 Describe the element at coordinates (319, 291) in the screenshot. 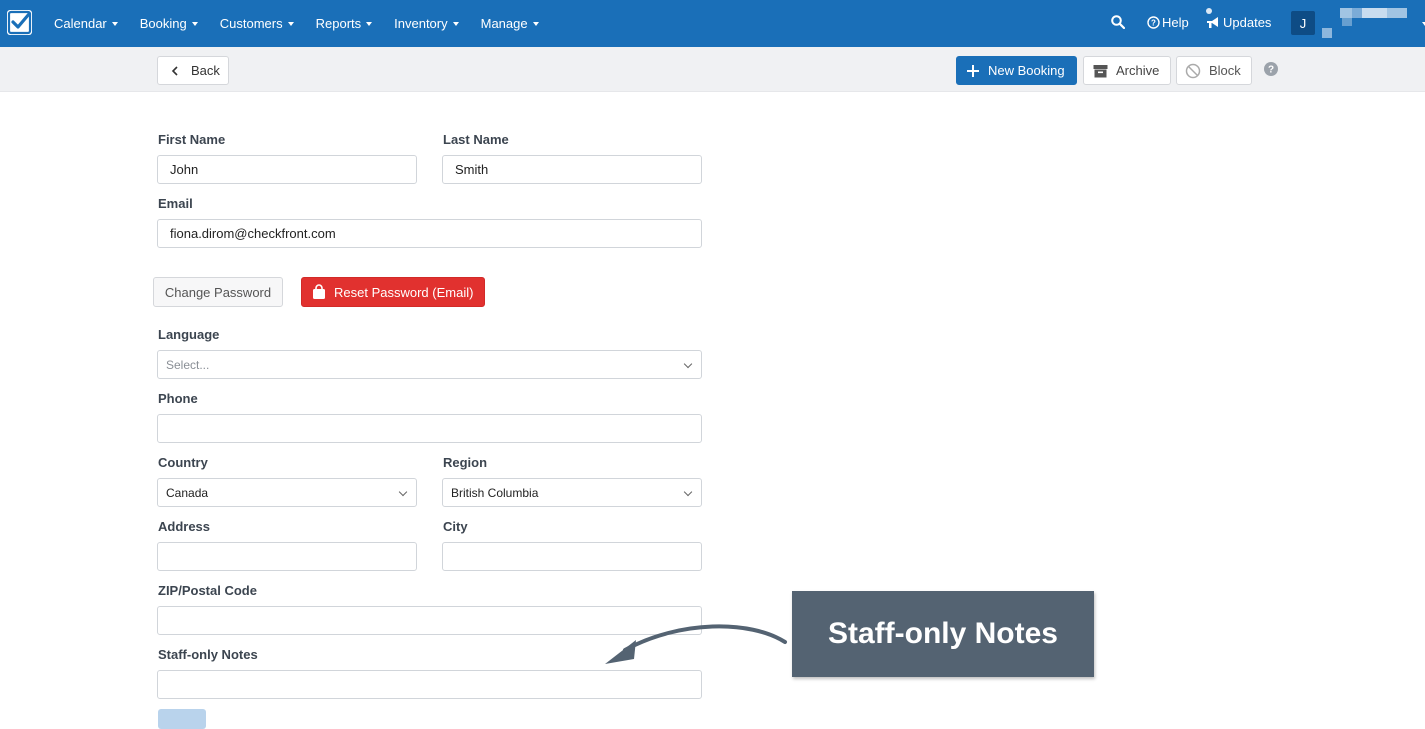

I see `shopping-bag-icon` at that location.